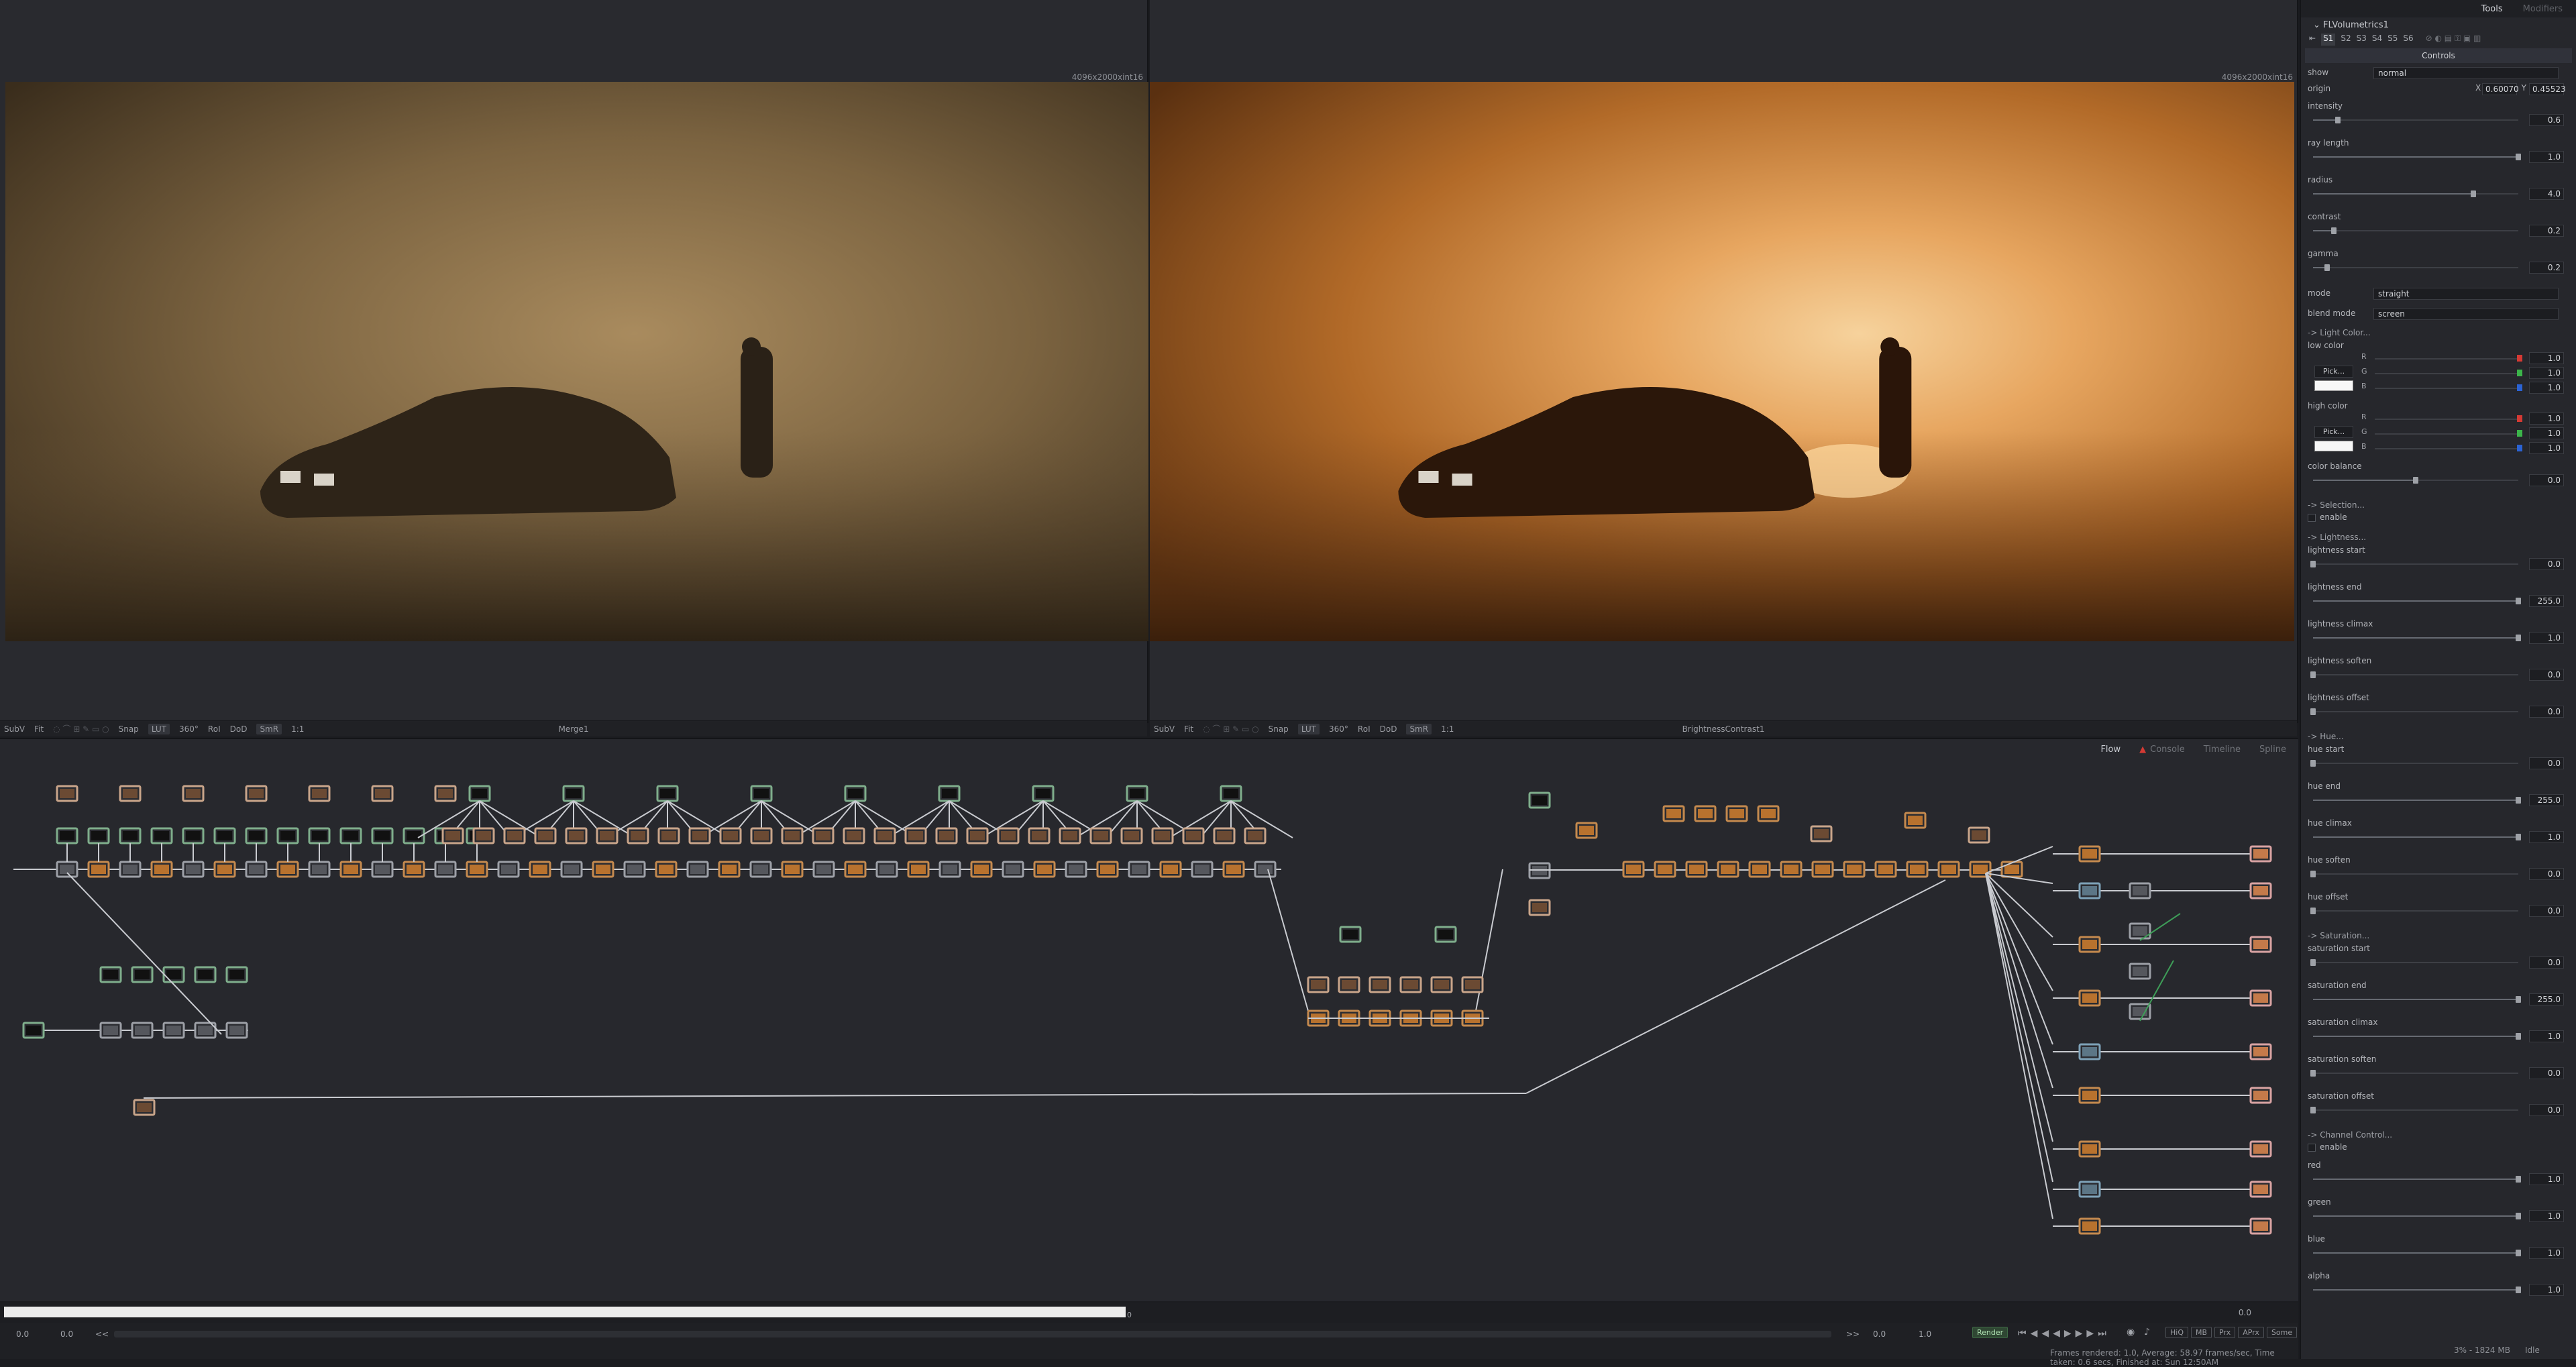  Describe the element at coordinates (565, 1312) in the screenshot. I see `ruler-range-bar` at that location.